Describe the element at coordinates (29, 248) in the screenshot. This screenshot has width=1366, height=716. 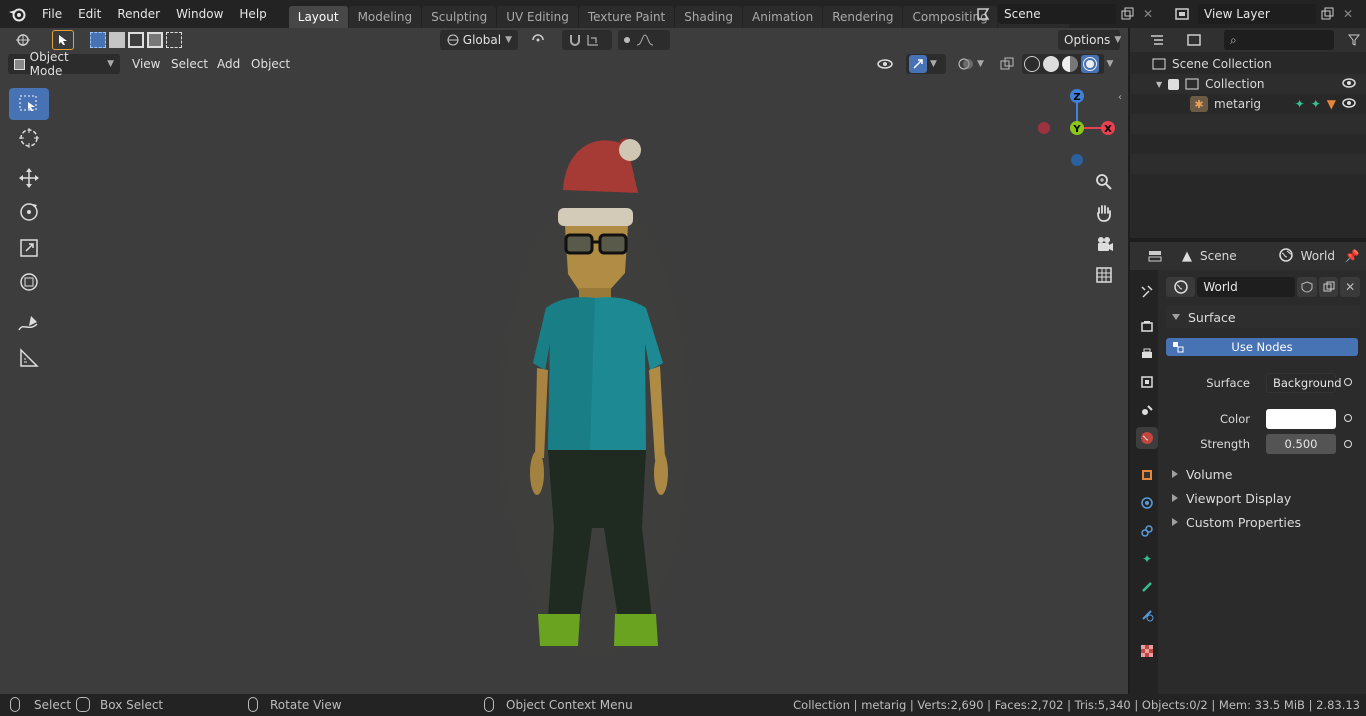
I see `scale-tool` at that location.